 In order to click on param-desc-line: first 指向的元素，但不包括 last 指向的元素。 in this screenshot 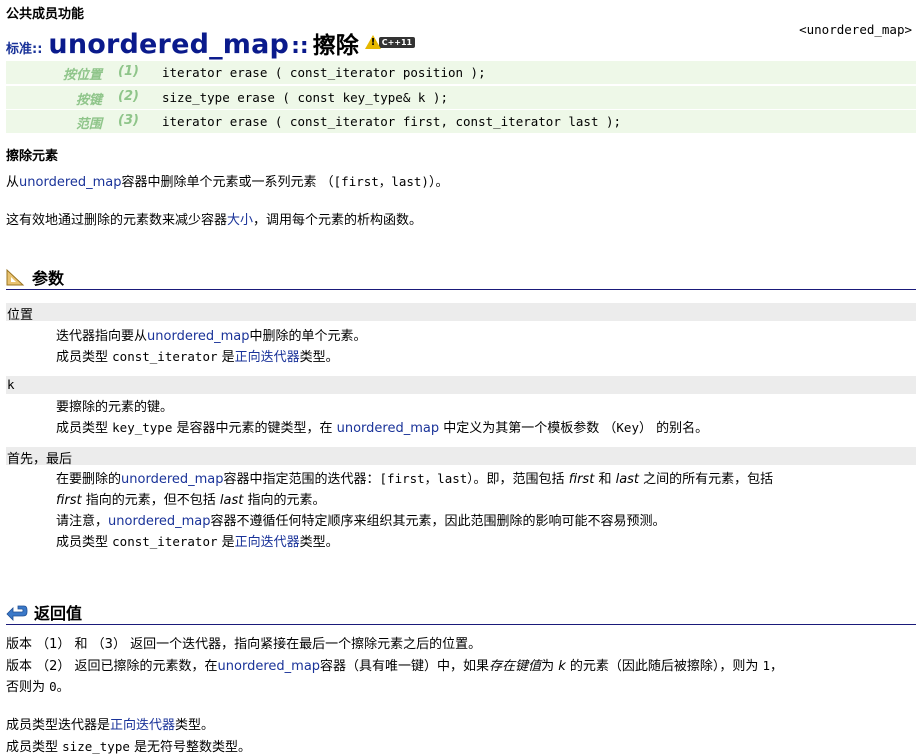, I will do `click(190, 498)`.